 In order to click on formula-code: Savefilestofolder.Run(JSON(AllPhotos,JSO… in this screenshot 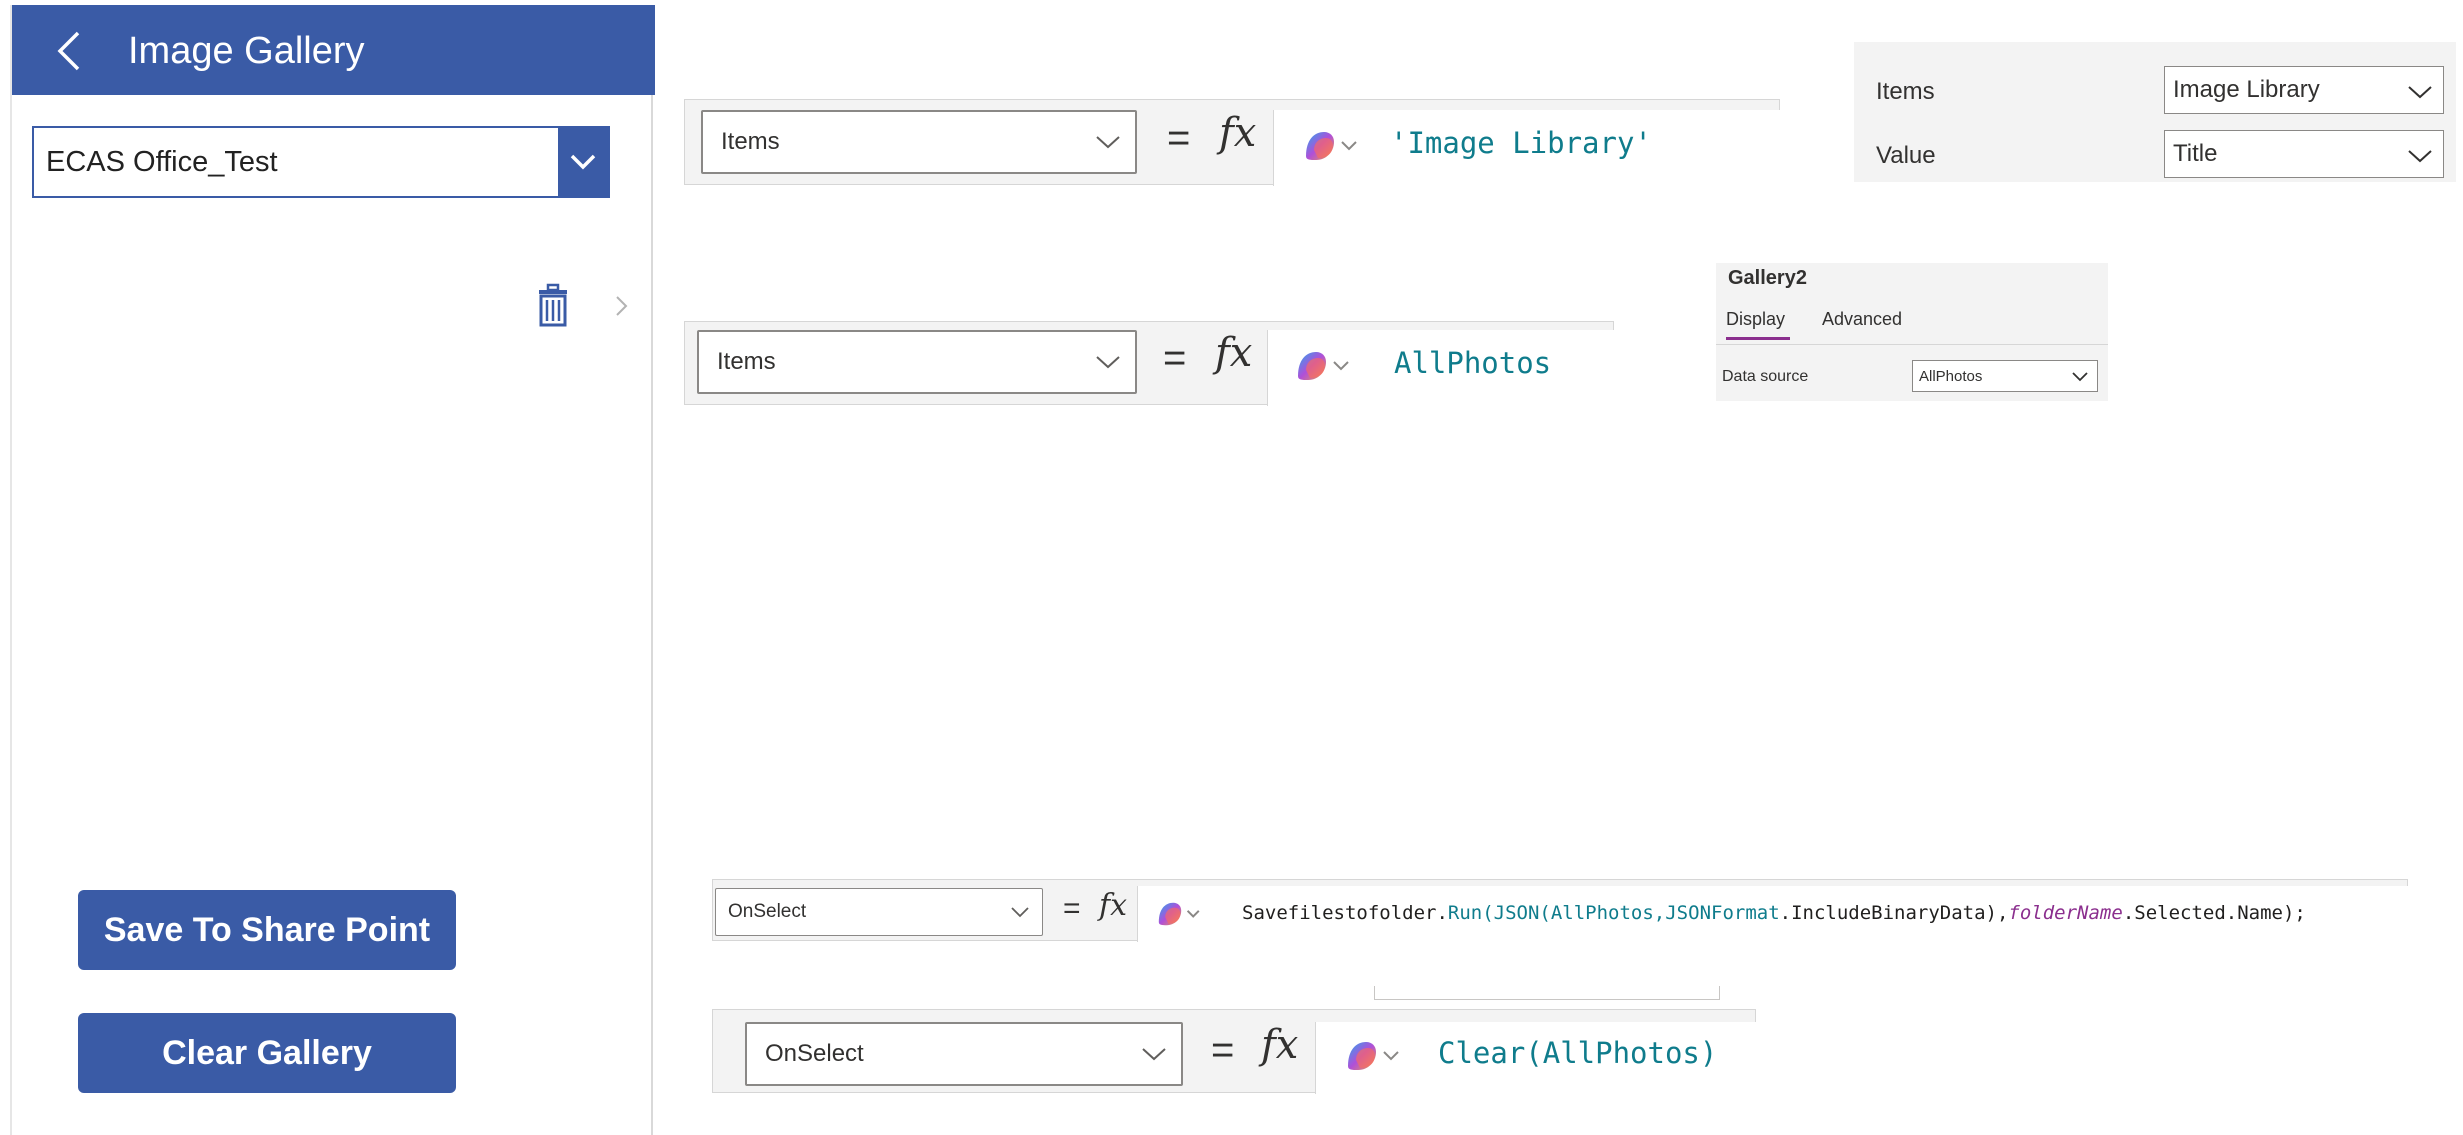, I will do `click(1774, 913)`.